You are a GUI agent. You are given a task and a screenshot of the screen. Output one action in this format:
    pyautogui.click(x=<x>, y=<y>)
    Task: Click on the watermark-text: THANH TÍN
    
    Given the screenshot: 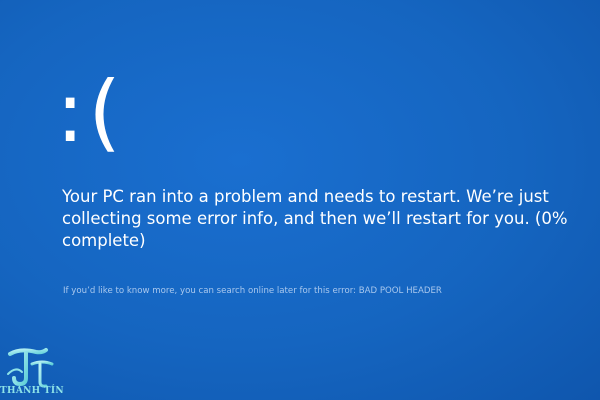 What is the action you would take?
    pyautogui.click(x=32, y=391)
    